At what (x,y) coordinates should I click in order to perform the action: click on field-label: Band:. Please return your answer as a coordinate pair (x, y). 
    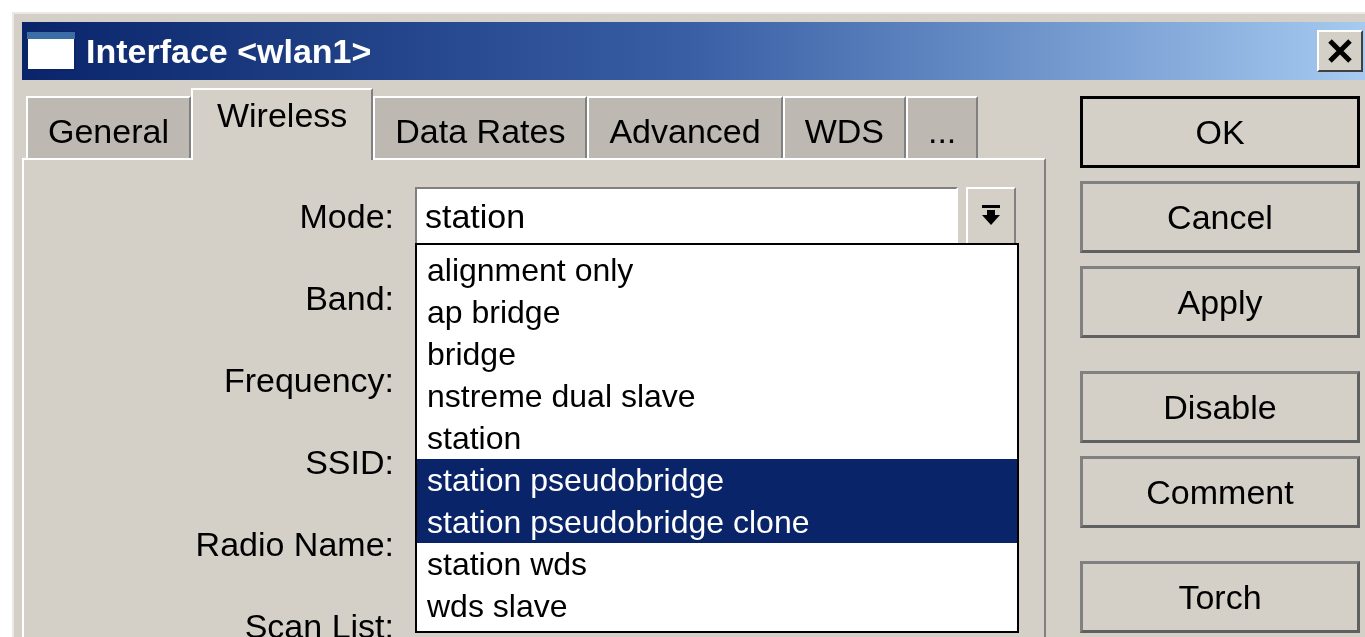
    Looking at the image, I should click on (349, 298).